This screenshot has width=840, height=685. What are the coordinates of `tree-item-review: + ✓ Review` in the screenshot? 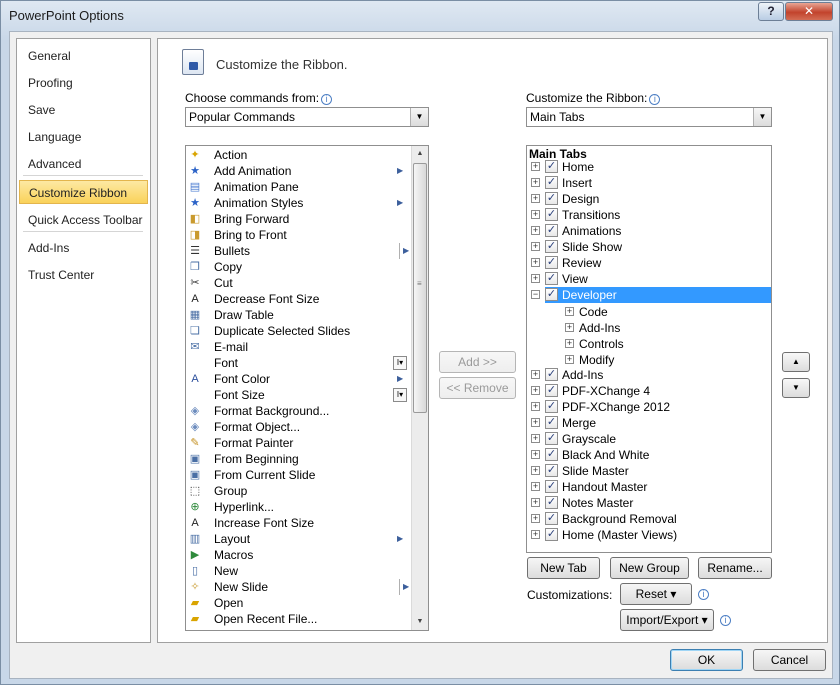 It's located at (649, 263).